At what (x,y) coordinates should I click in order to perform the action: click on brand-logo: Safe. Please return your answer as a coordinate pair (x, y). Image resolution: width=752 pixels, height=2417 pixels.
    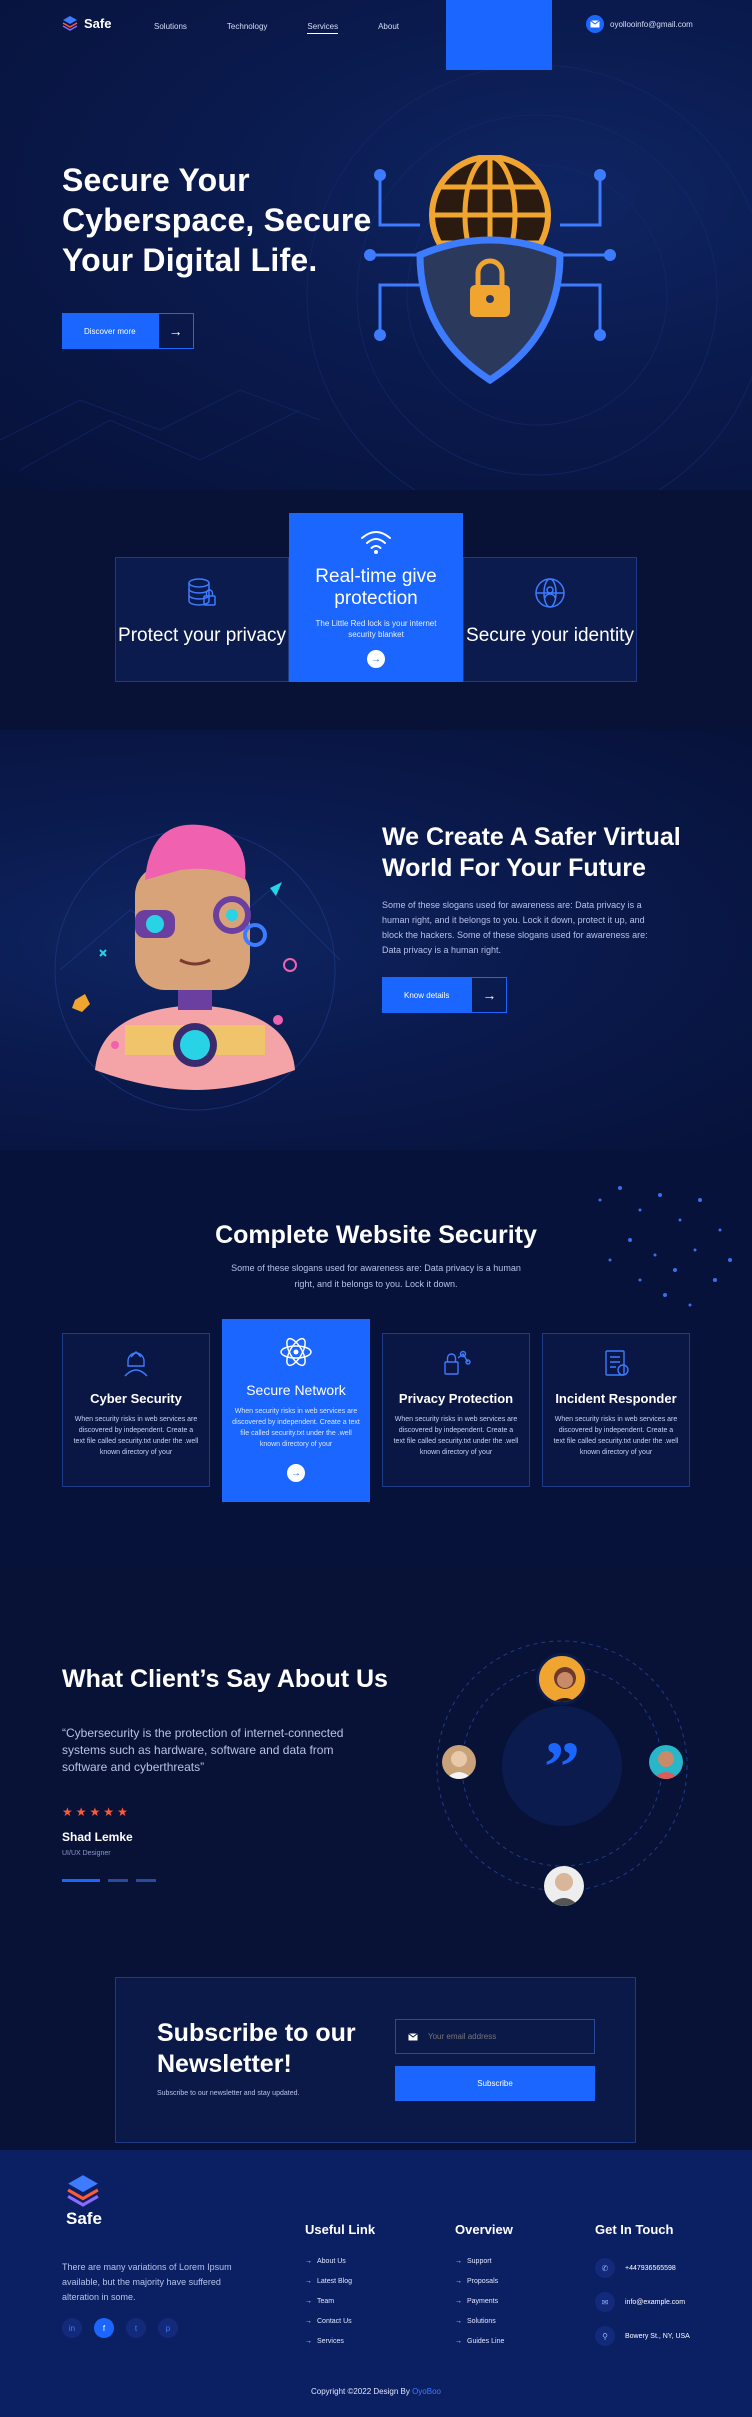
    Looking at the image, I should click on (86, 23).